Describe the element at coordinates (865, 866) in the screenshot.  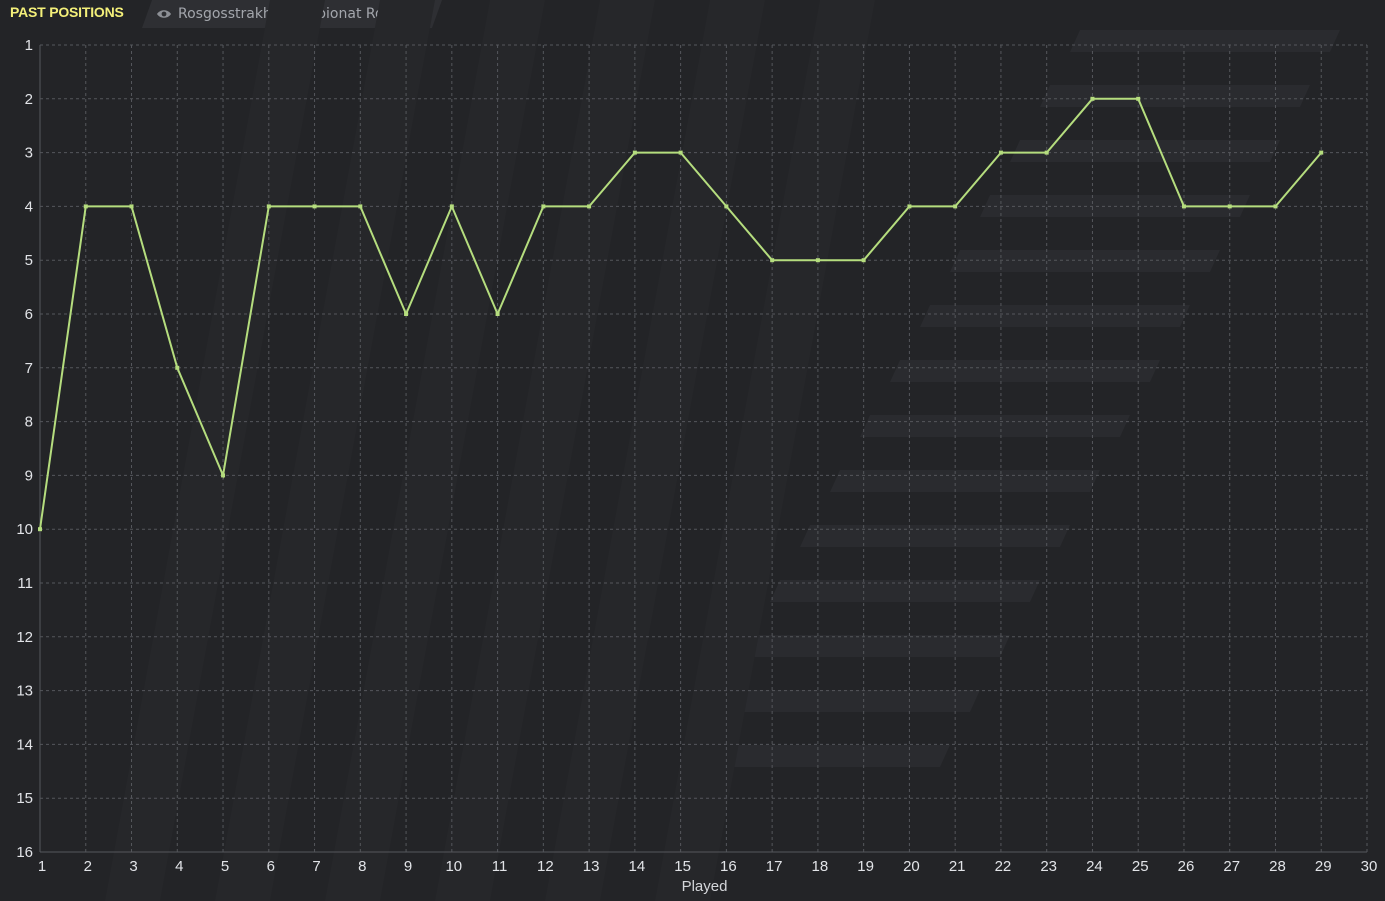
I see `x-tick-label: 19` at that location.